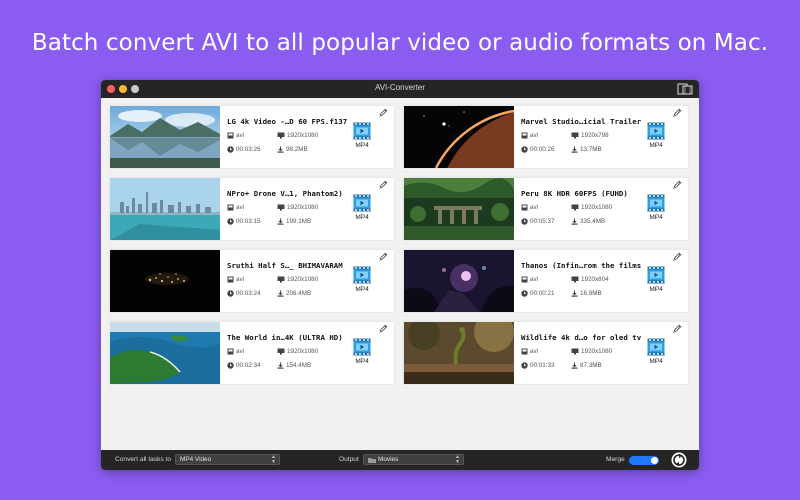 Image resolution: width=800 pixels, height=500 pixels. Describe the element at coordinates (244, 221) in the screenshot. I see `video-duration: 00:03:15` at that location.